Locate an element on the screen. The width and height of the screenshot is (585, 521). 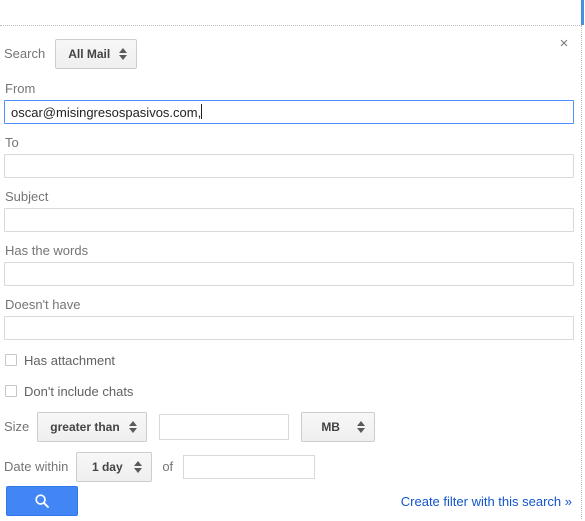
has-attachment-label: Has attachment is located at coordinates (70, 360).